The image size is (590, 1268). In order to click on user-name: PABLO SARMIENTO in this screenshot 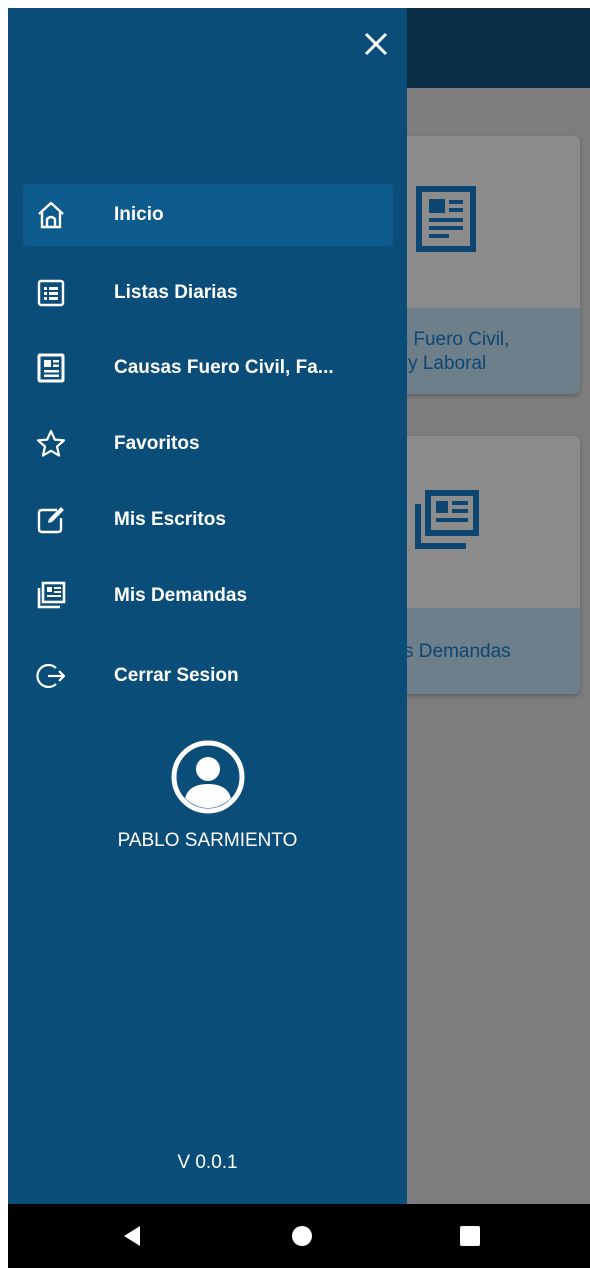, I will do `click(207, 840)`.